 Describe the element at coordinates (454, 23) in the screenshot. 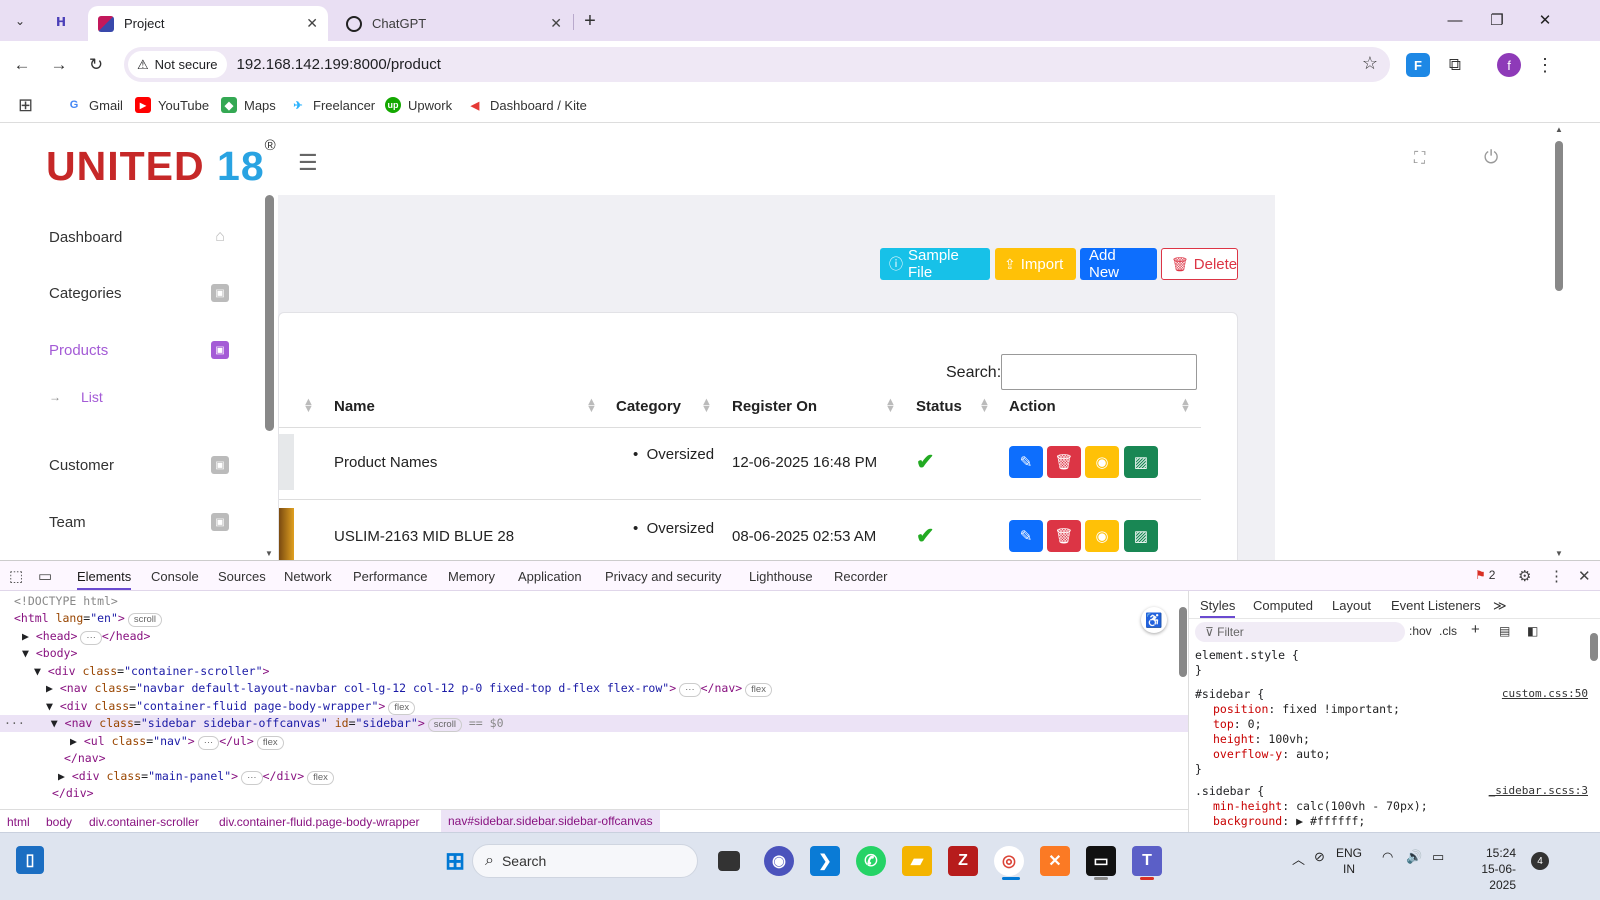

I see `tab-chatgpt: ChatGPT ✕` at that location.